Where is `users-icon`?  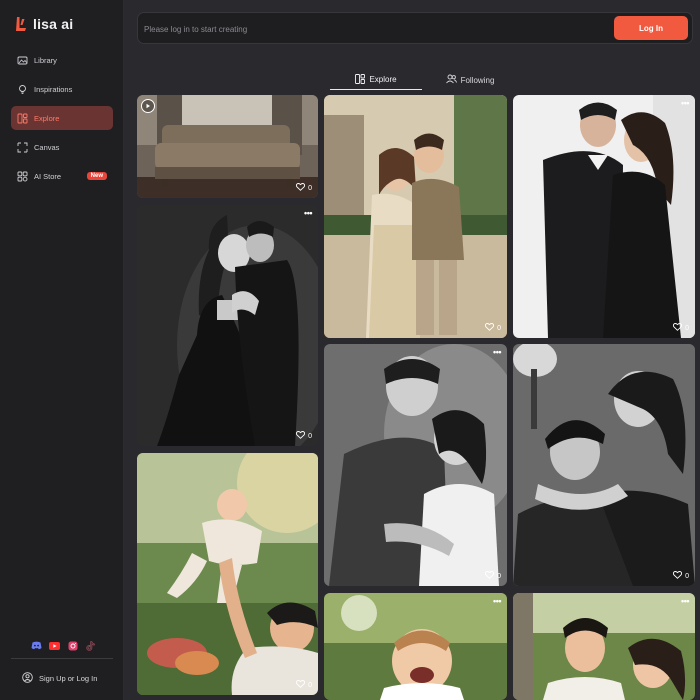
users-icon is located at coordinates (451, 80).